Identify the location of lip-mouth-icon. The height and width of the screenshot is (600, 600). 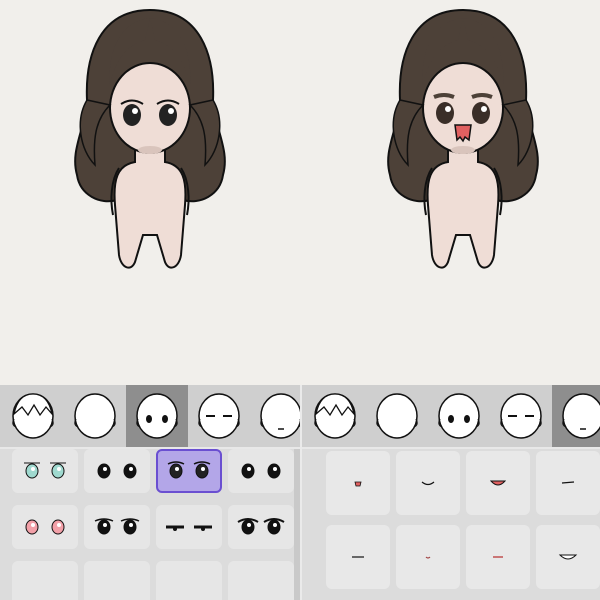
(498, 557).